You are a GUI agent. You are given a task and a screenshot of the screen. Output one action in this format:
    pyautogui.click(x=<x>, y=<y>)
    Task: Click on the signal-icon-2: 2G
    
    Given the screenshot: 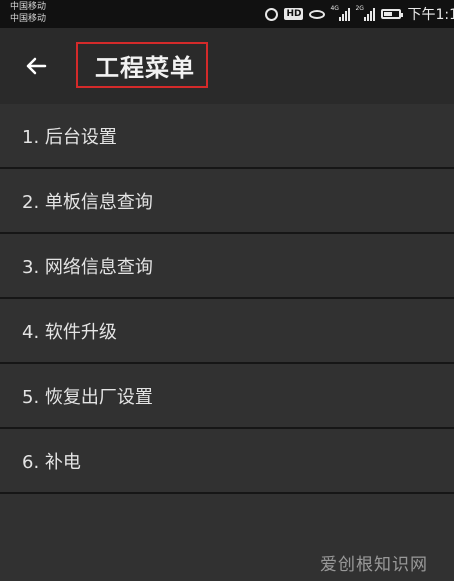 What is the action you would take?
    pyautogui.click(x=365, y=13)
    